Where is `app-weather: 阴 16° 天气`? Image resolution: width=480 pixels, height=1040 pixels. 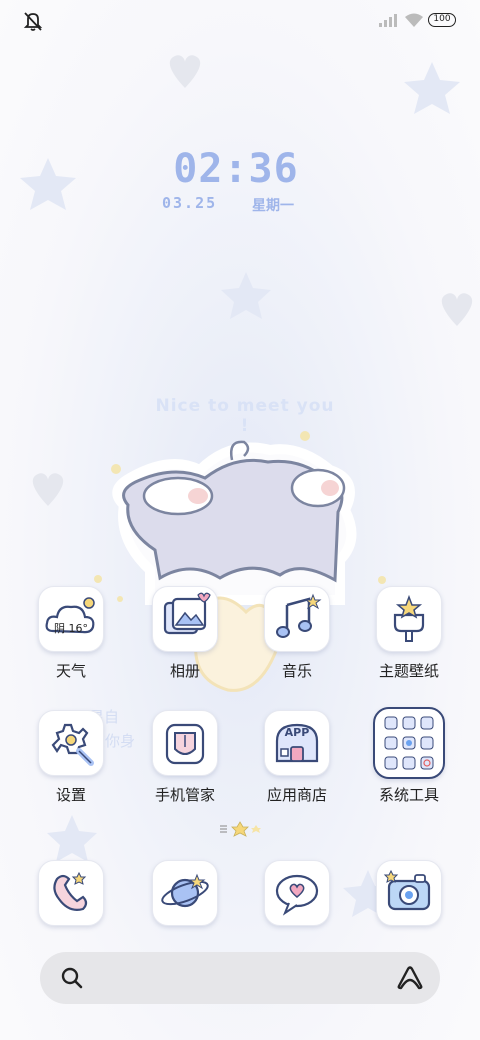
app-weather: 阴 16° 天气 is located at coordinates (71, 642).